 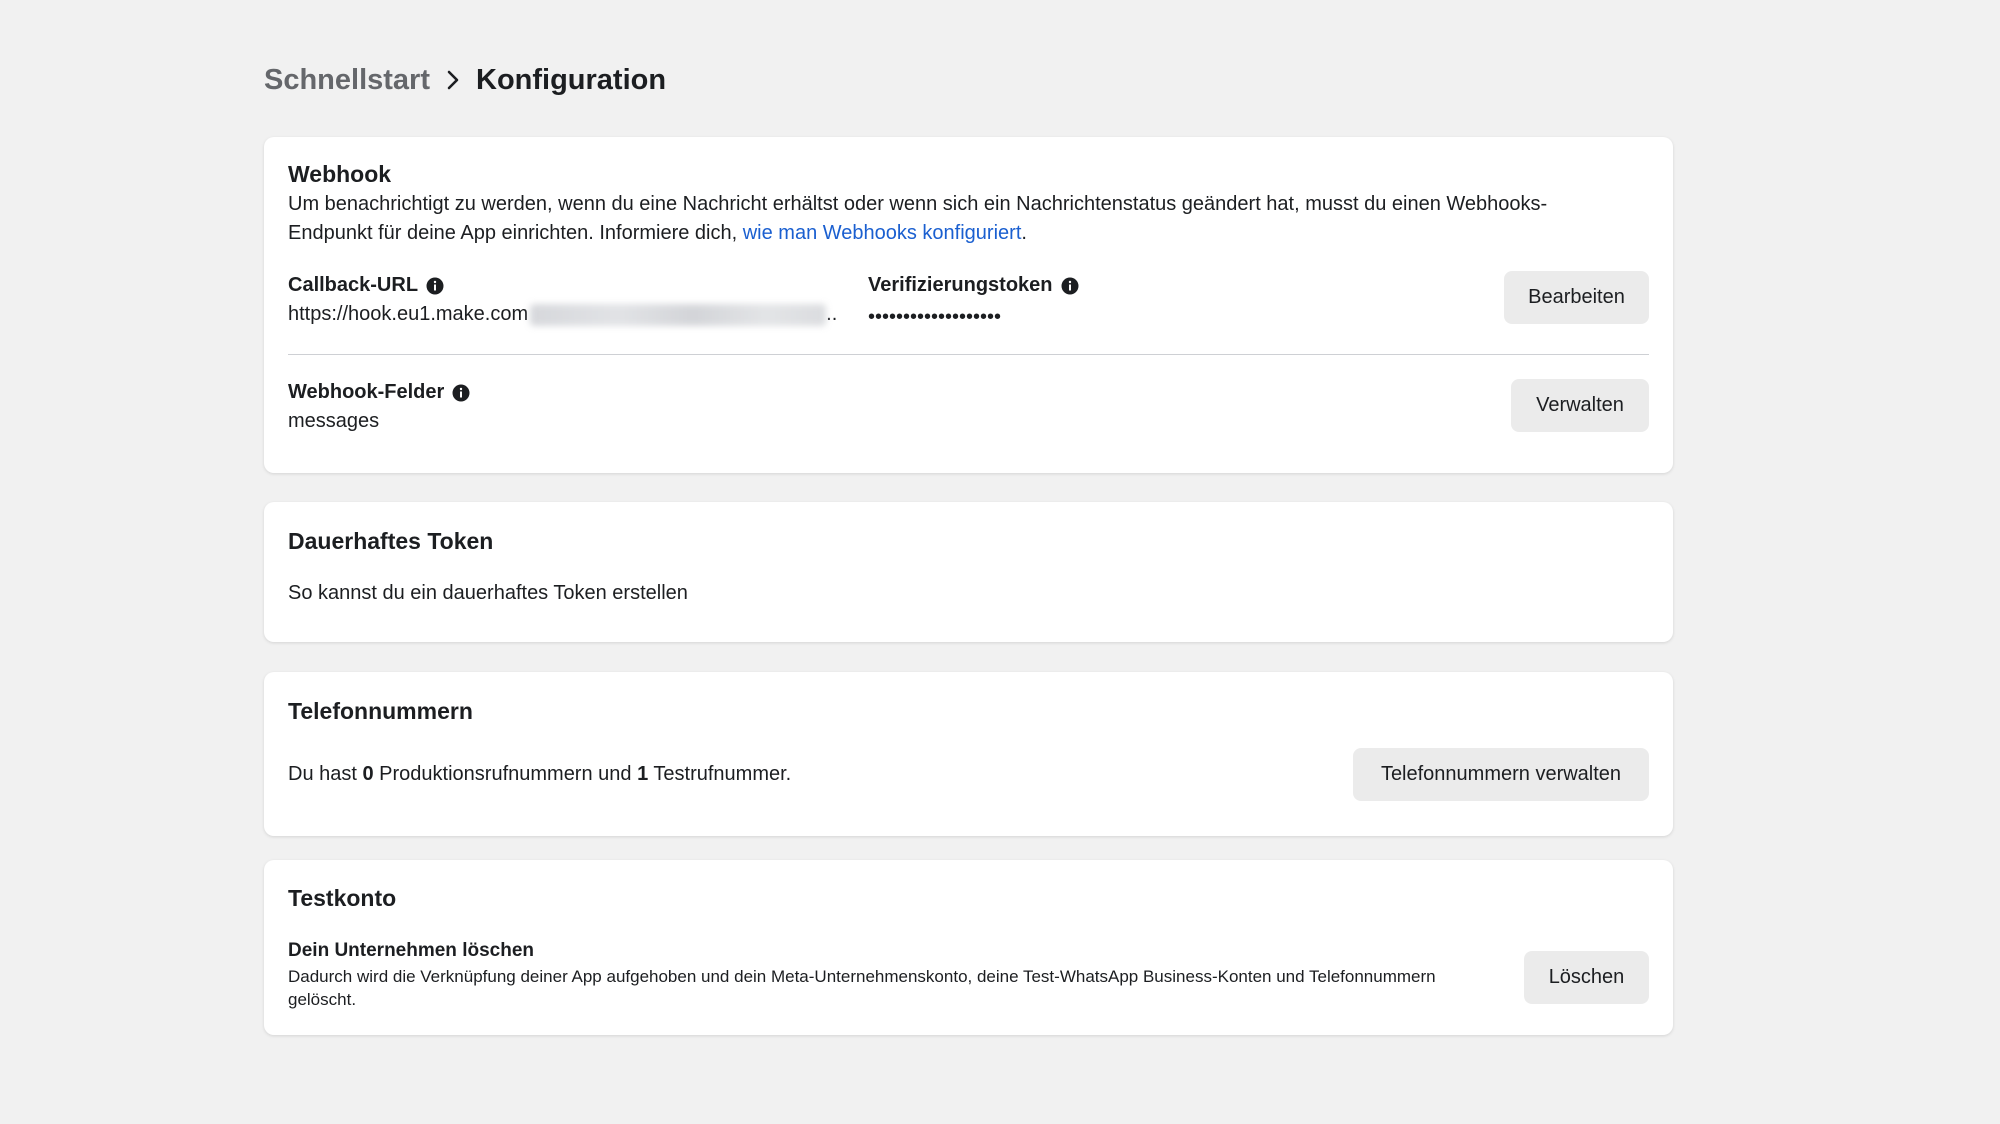 I want to click on production-count: 0, so click(x=368, y=774).